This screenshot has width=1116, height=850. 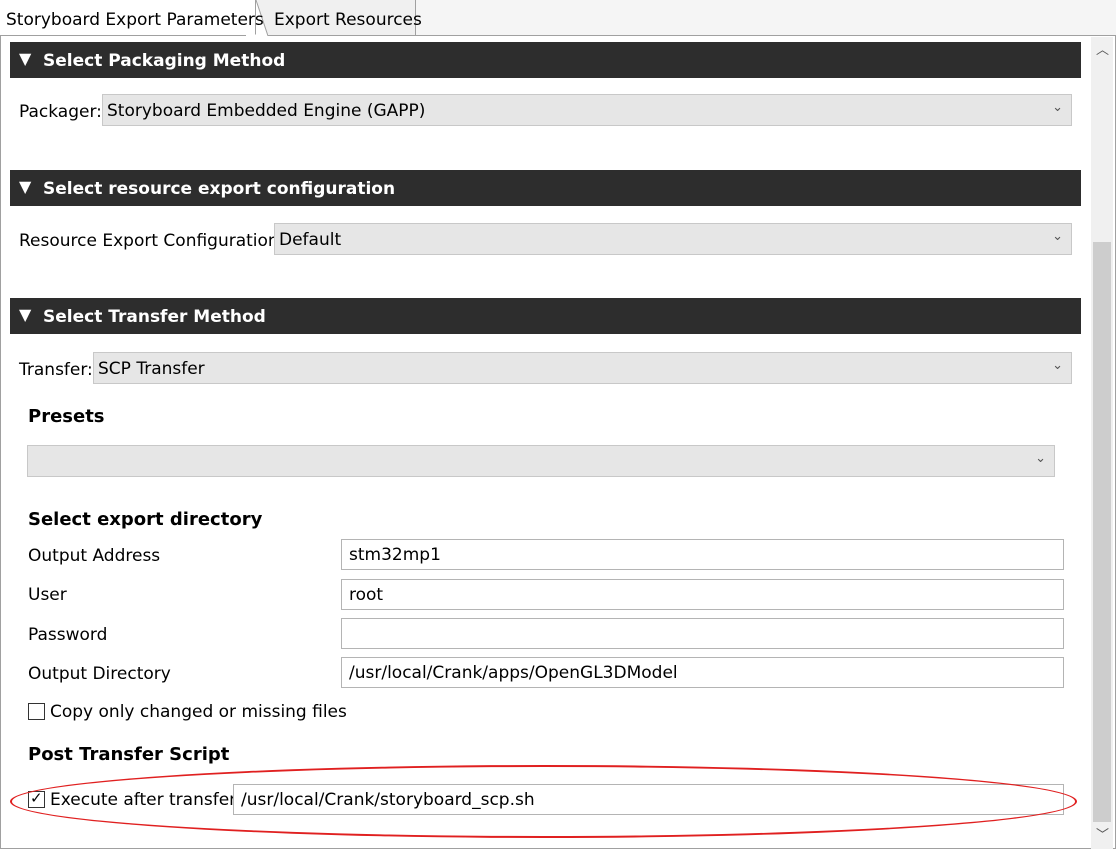 What do you see at coordinates (56, 370) in the screenshot?
I see `transfer-label: Transfer:` at bounding box center [56, 370].